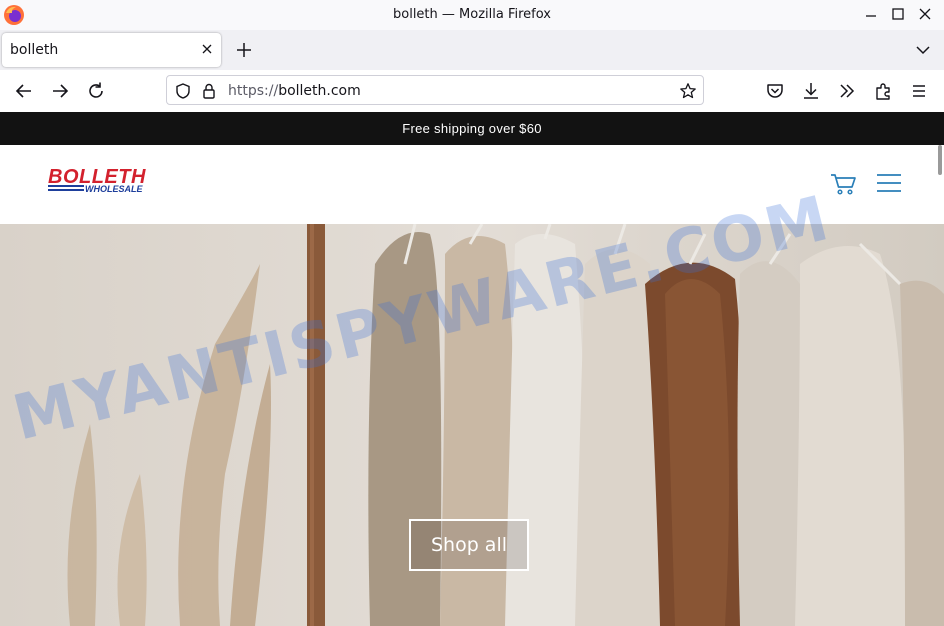  What do you see at coordinates (183, 91) in the screenshot?
I see `shield-icon` at bounding box center [183, 91].